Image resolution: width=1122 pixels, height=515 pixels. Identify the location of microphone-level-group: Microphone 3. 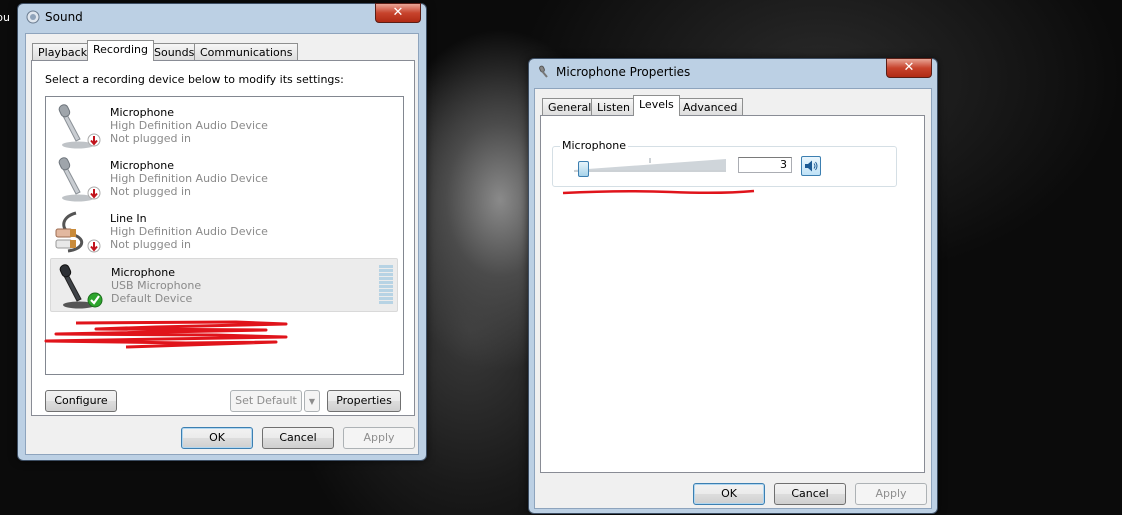
(724, 163).